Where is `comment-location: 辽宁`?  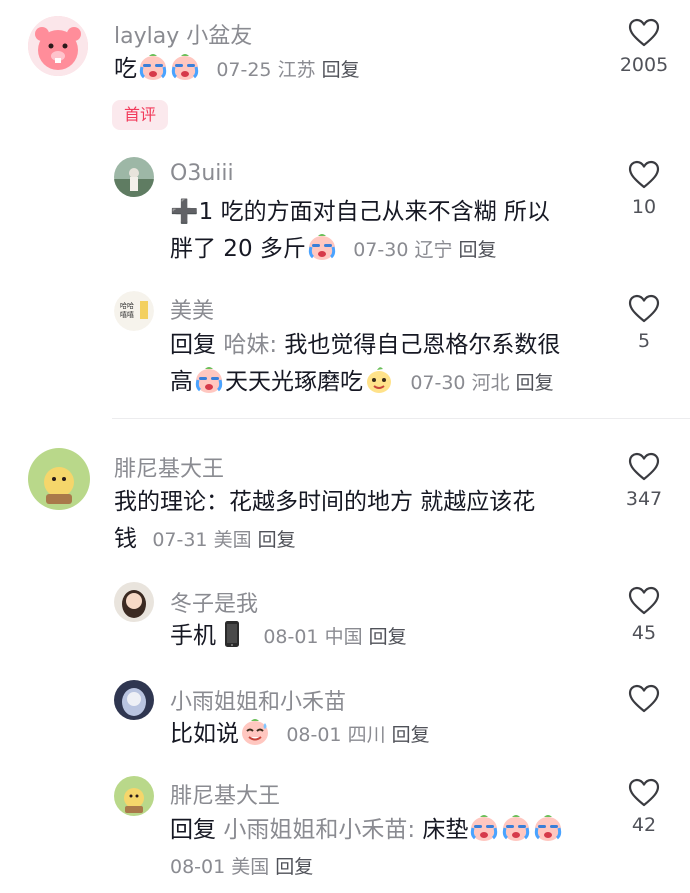 comment-location: 辽宁 is located at coordinates (433, 250).